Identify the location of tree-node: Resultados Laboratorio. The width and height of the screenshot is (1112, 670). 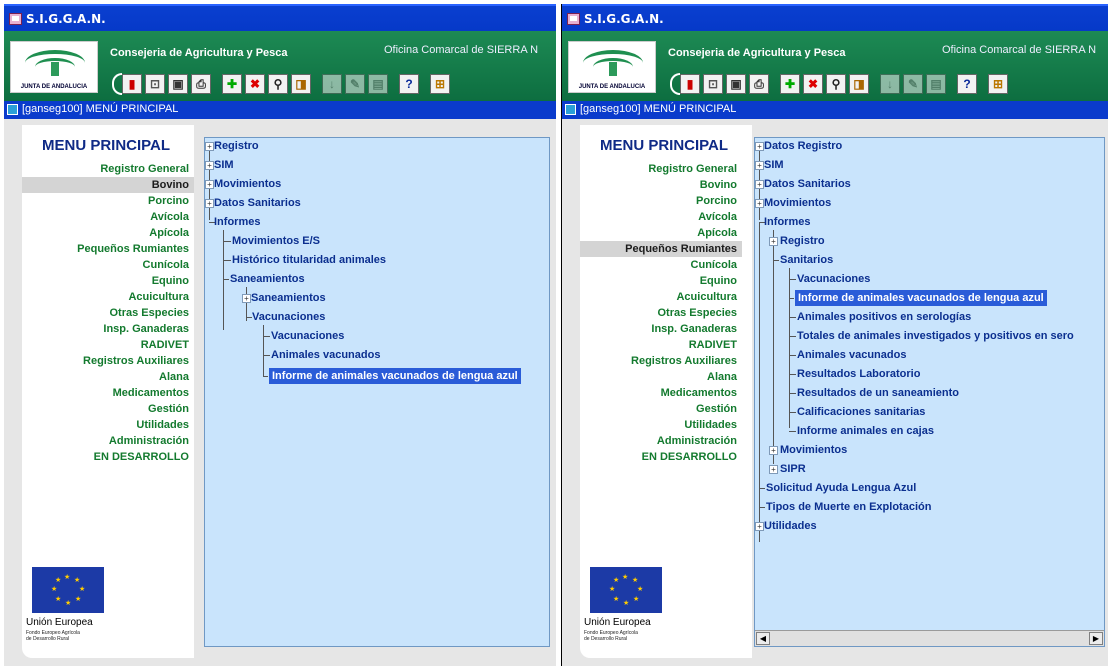
(858, 374).